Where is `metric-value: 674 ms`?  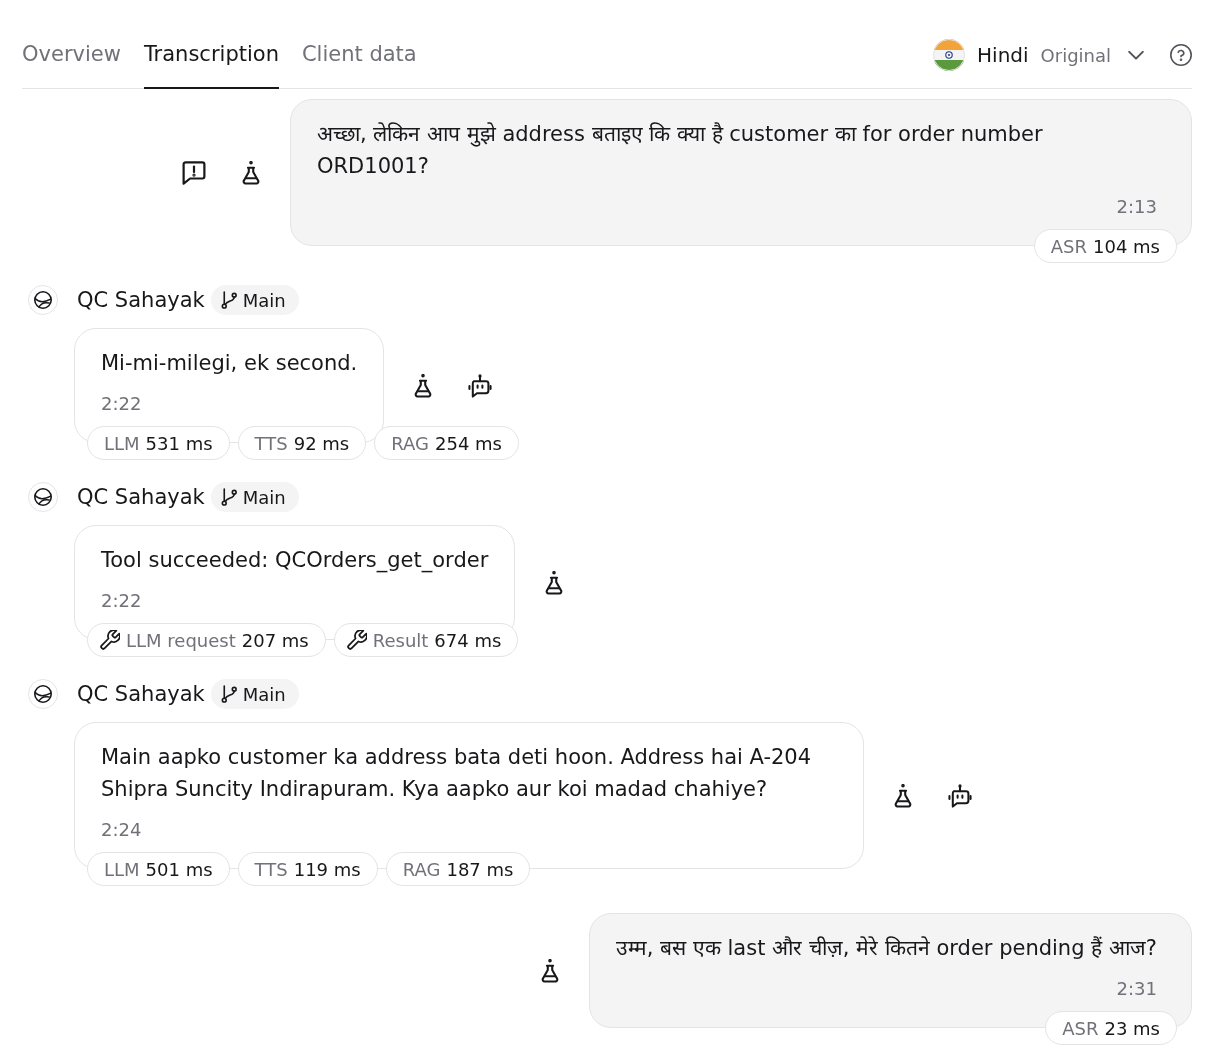 metric-value: 674 ms is located at coordinates (468, 640).